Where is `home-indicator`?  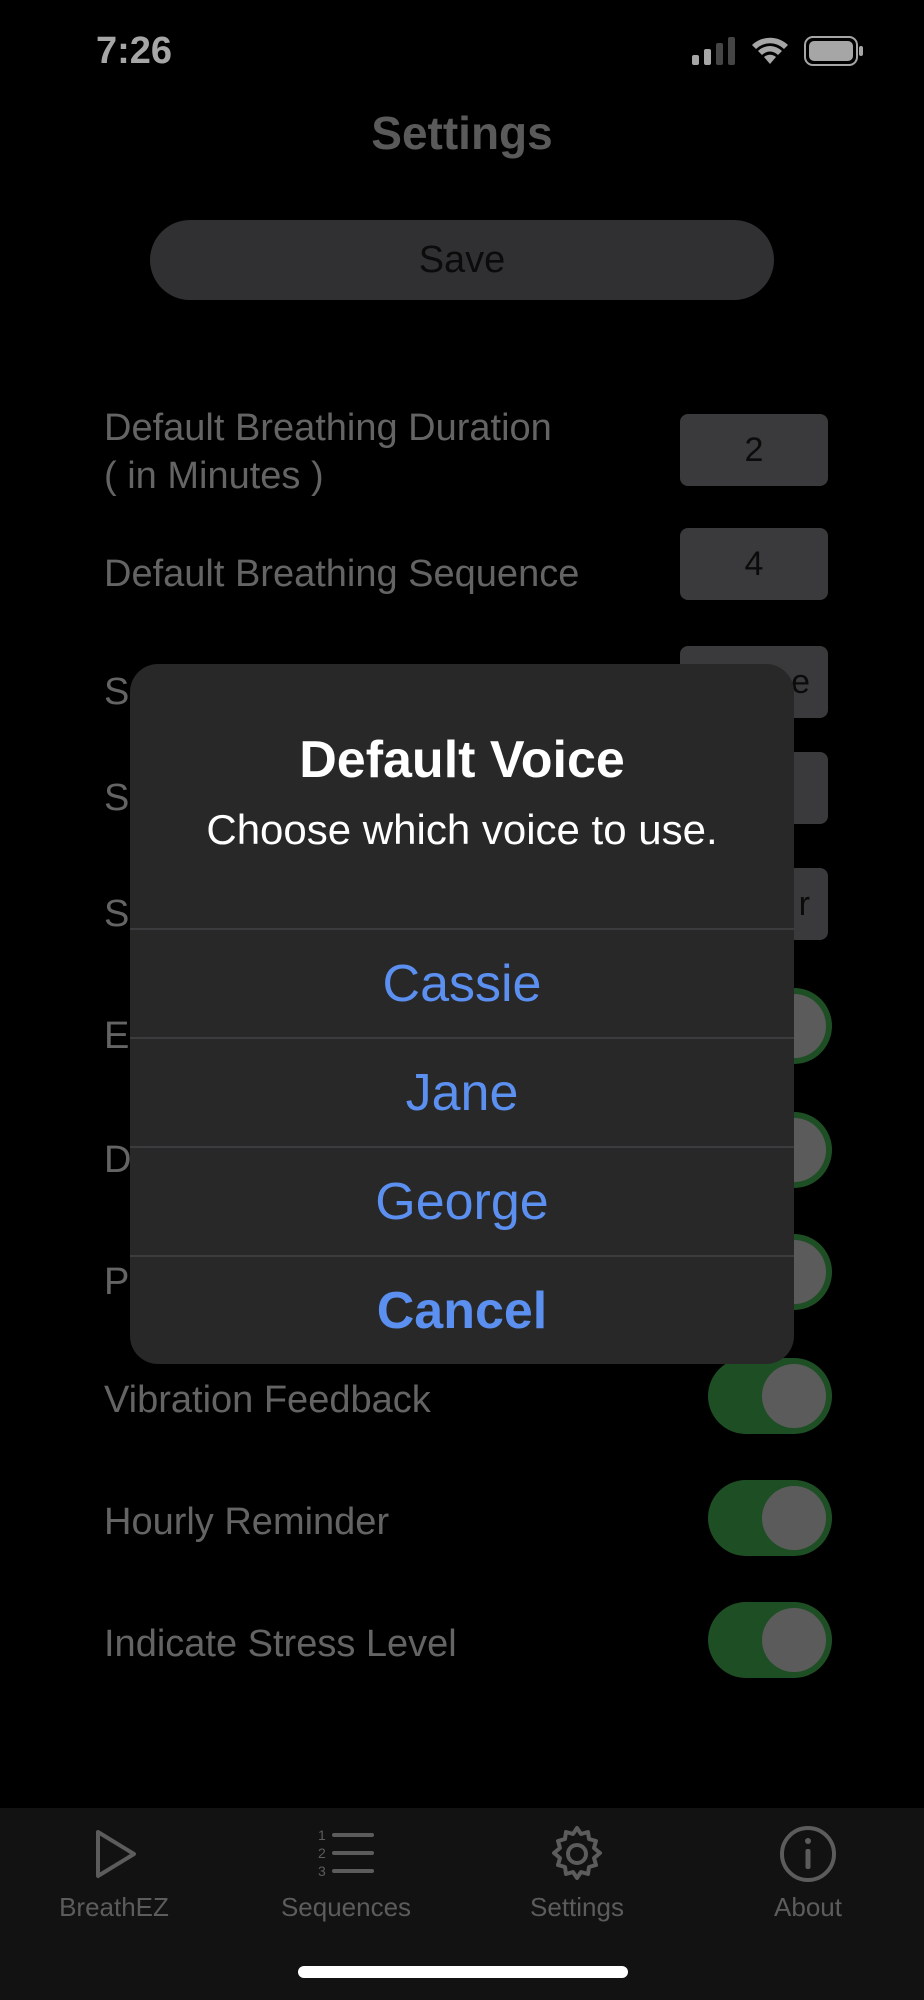
home-indicator is located at coordinates (463, 1972).